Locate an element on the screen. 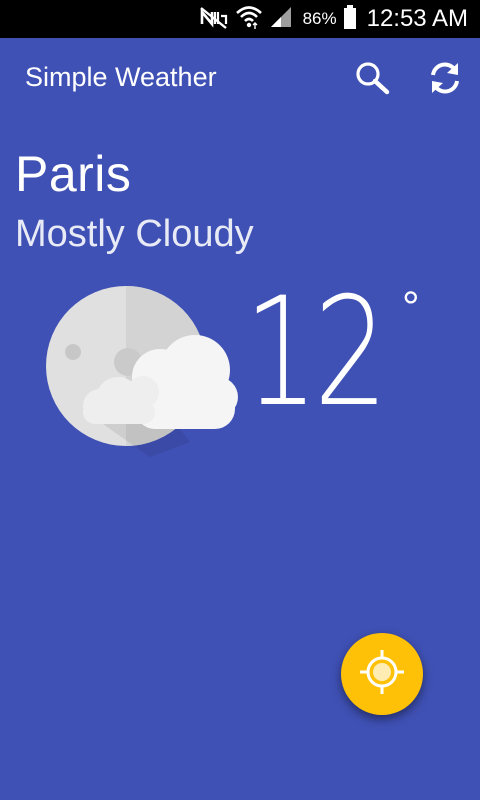 The height and width of the screenshot is (800, 480). wifi-icon is located at coordinates (249, 19).